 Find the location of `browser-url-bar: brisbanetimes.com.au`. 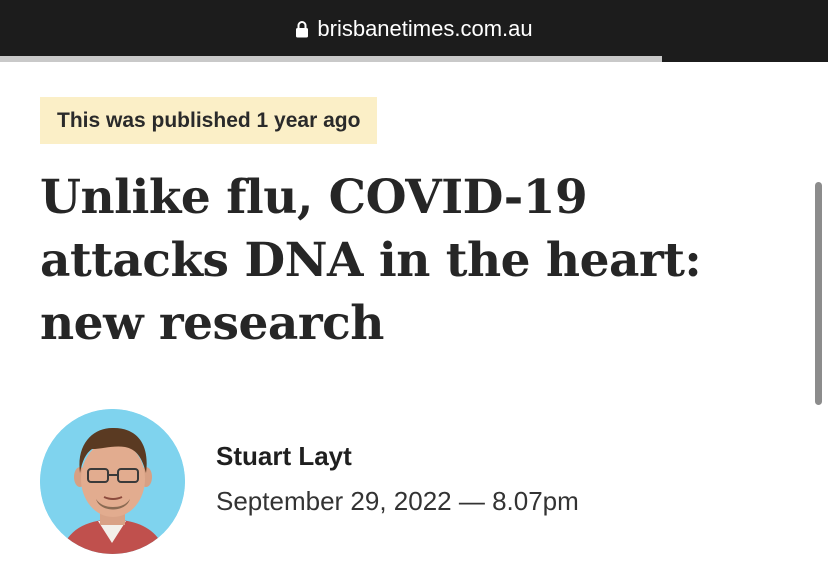

browser-url-bar: brisbanetimes.com.au is located at coordinates (414, 28).